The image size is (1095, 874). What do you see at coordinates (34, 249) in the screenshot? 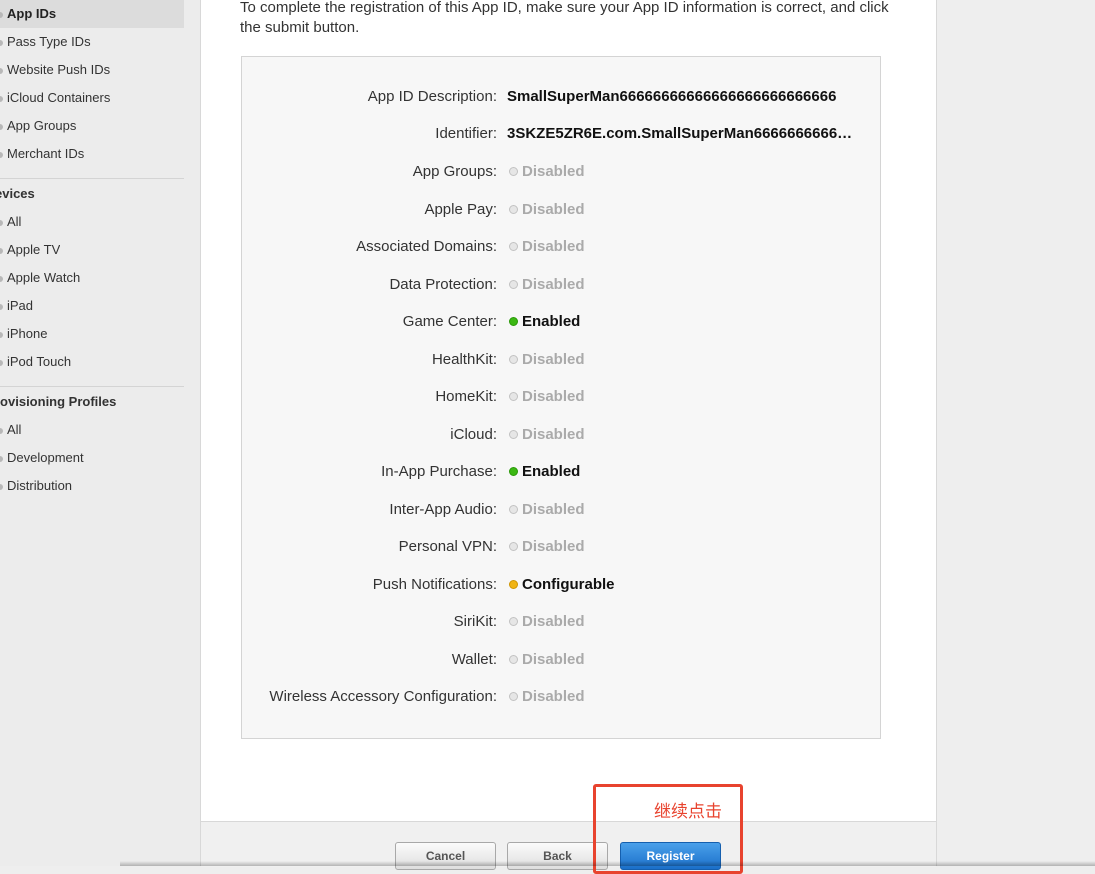
I see `sidebar-item-label: Apple TV` at bounding box center [34, 249].